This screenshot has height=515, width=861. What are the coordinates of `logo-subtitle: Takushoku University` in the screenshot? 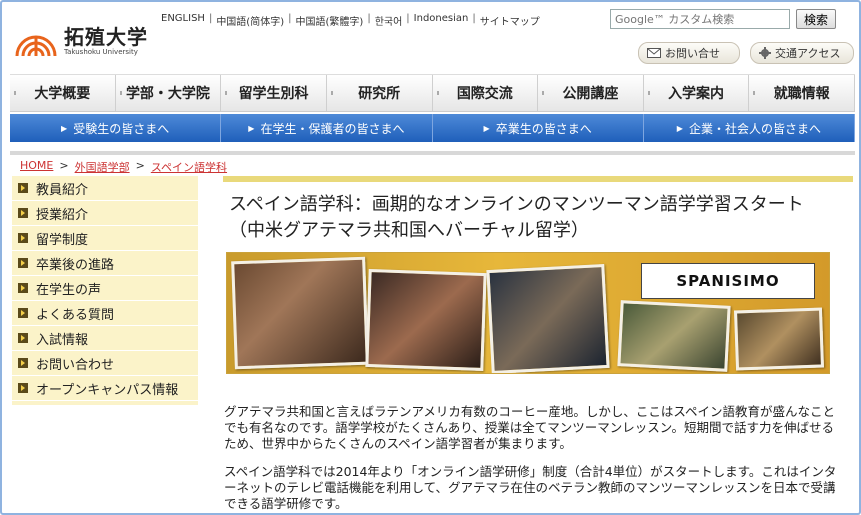 It's located at (101, 52).